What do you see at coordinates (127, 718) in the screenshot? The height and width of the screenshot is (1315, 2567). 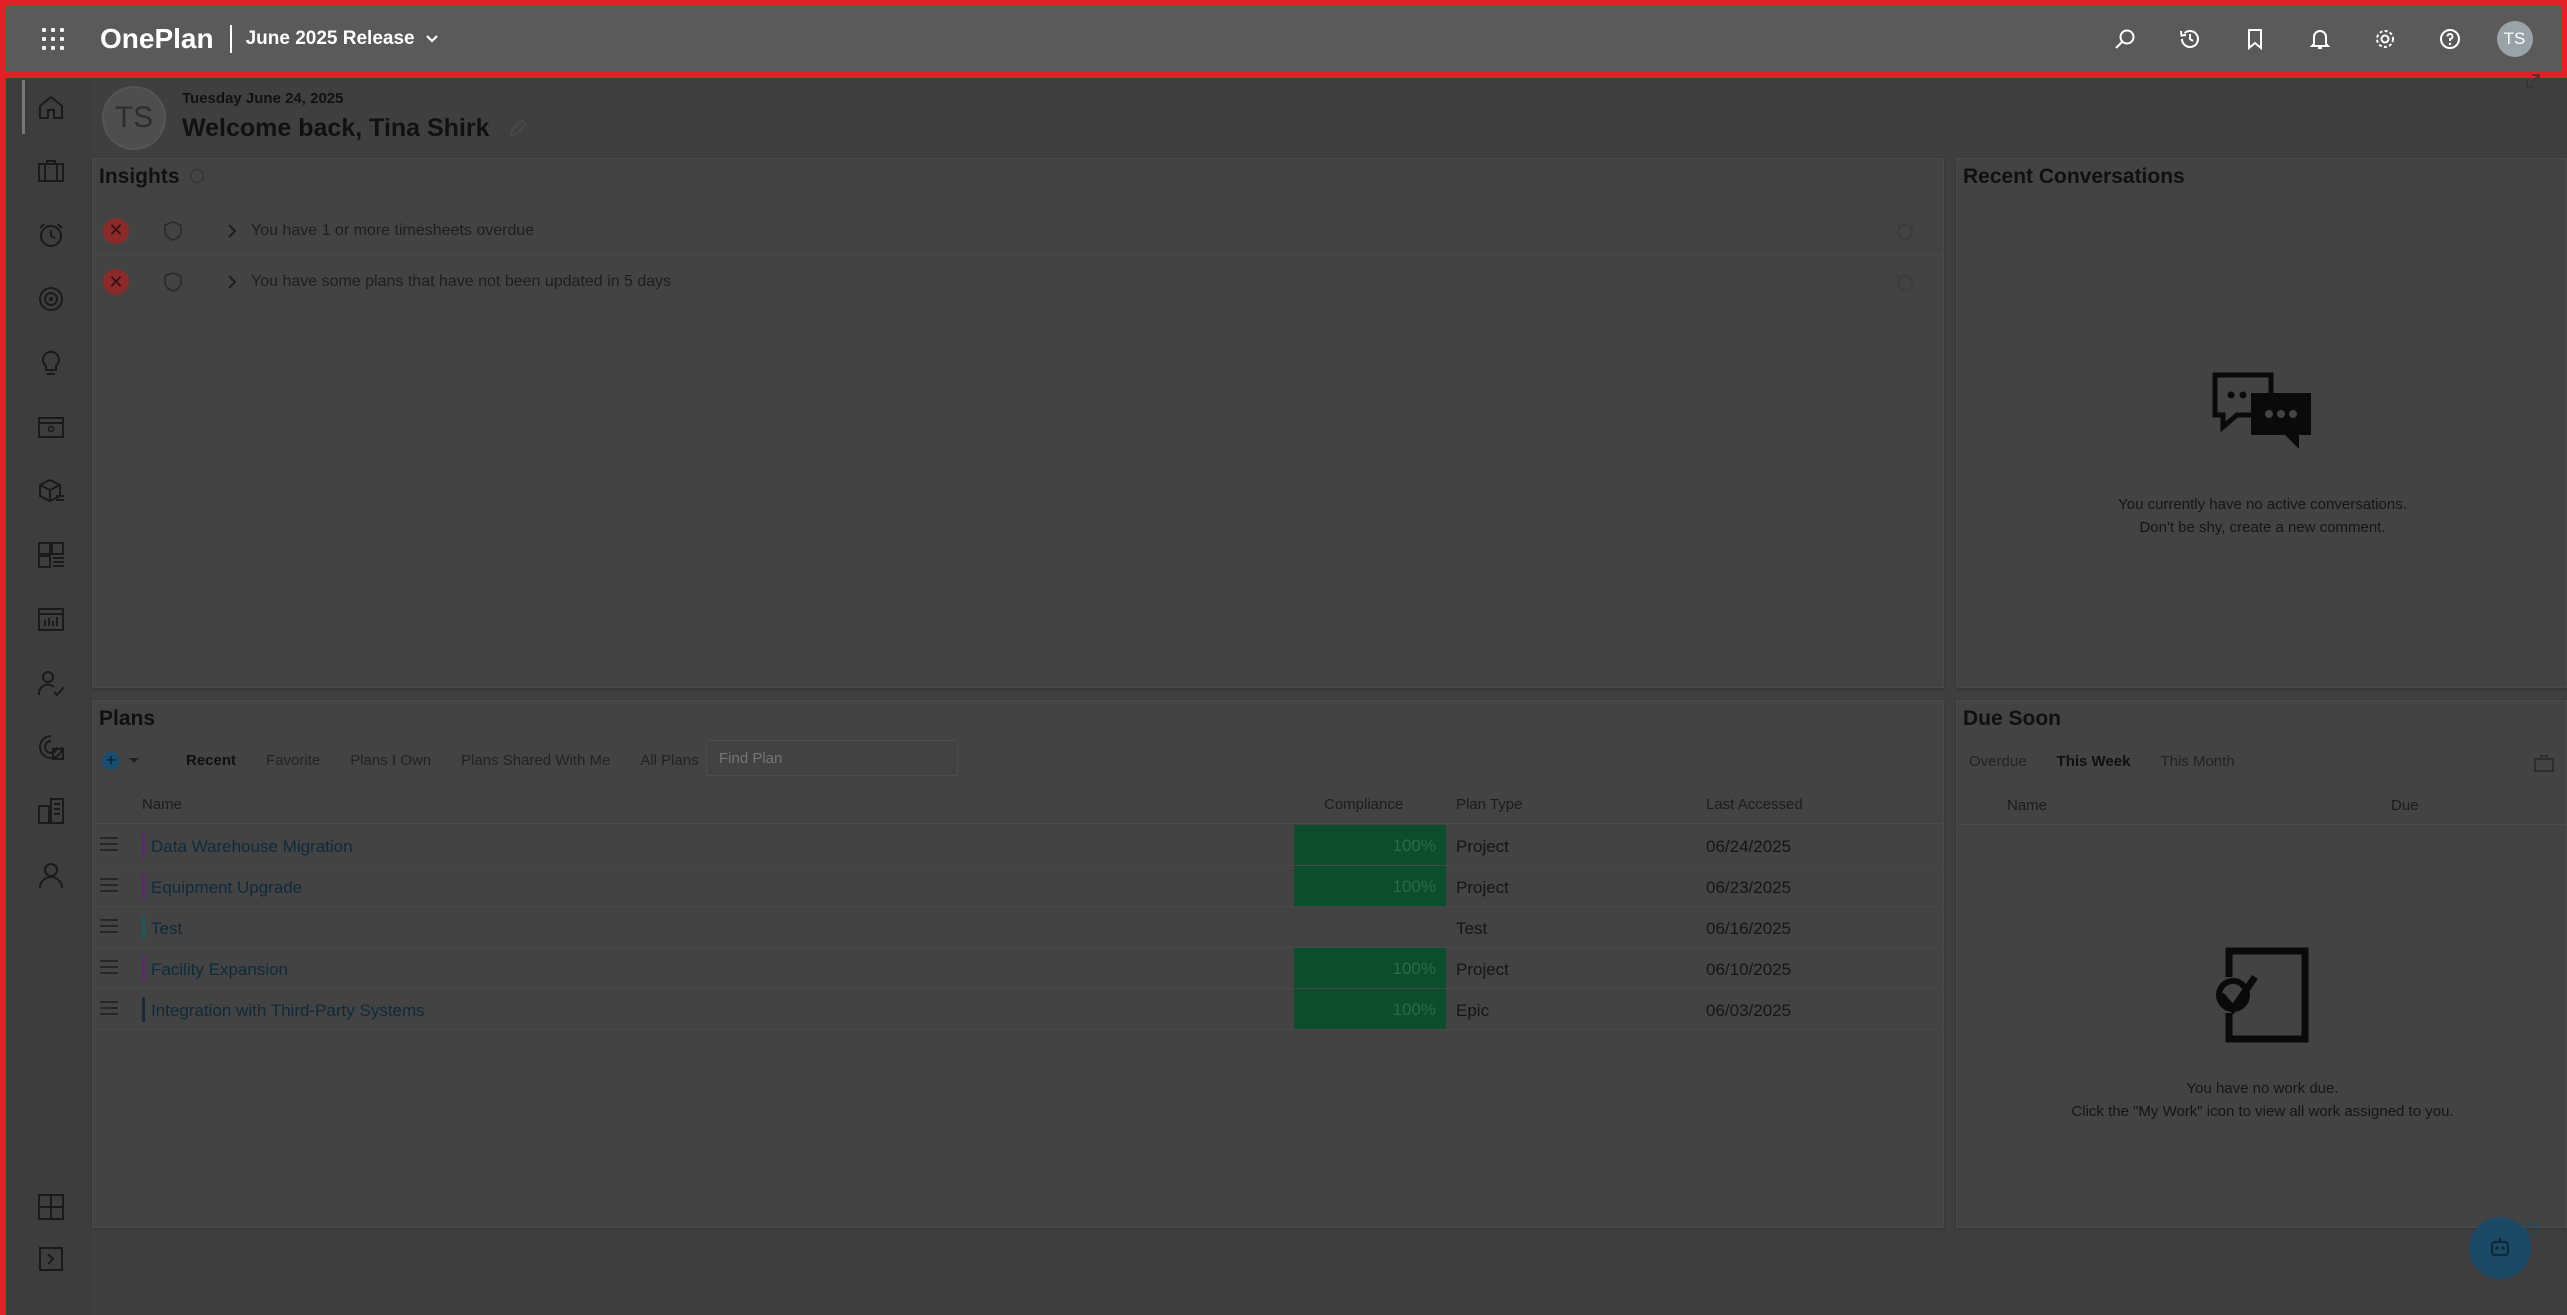 I see `plans-title: Plans` at bounding box center [127, 718].